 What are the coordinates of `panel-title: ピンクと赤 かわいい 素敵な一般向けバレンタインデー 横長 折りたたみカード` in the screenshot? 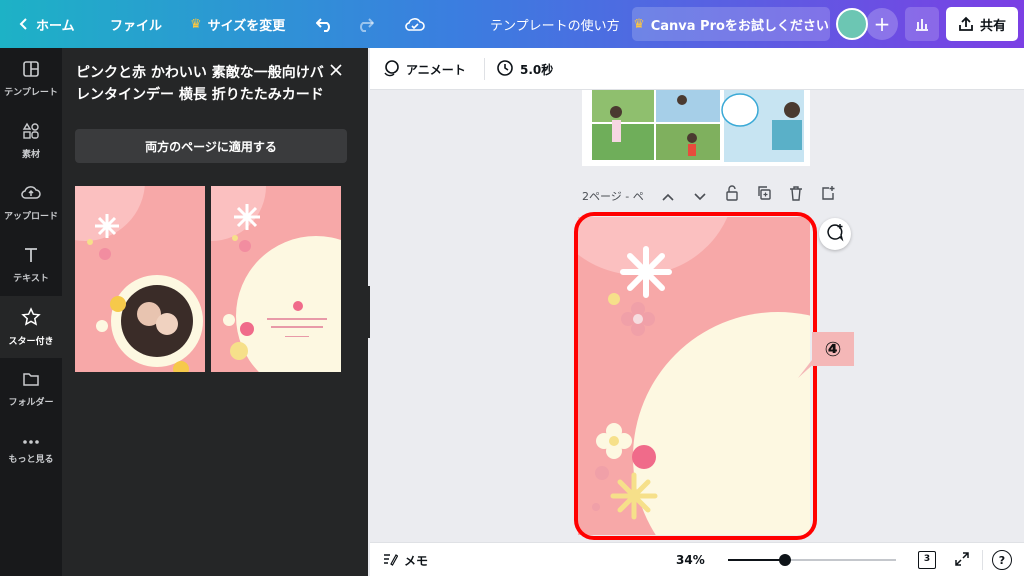 It's located at (200, 84).